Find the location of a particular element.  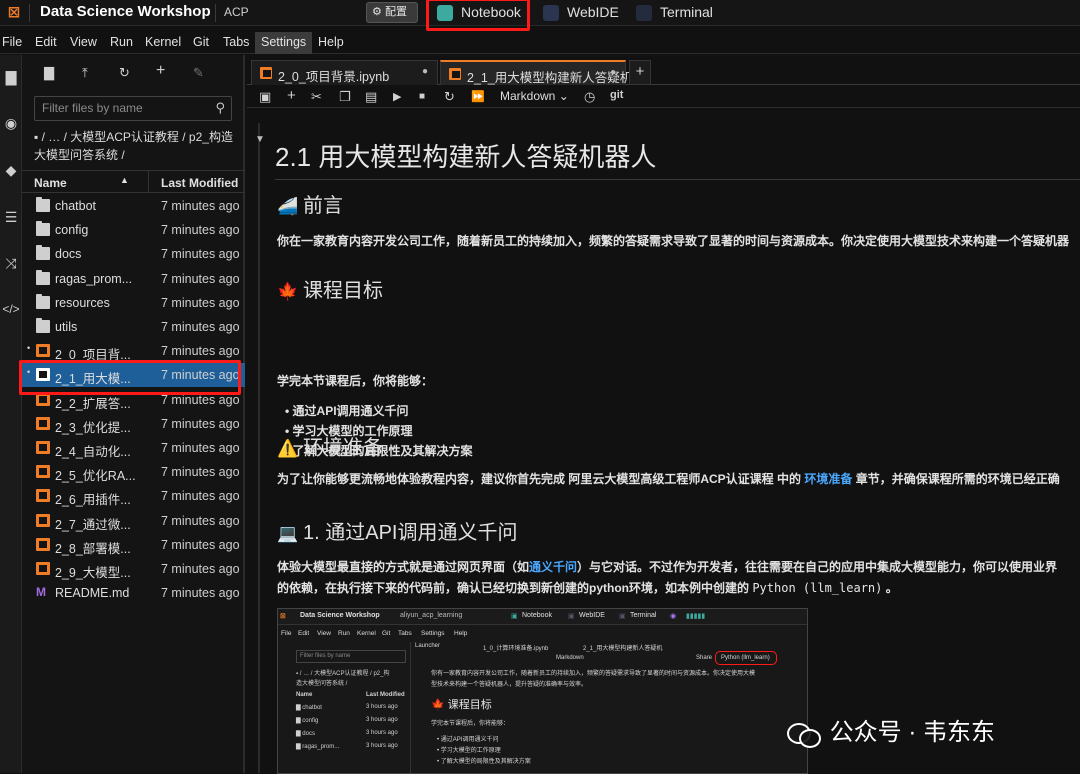

tab-terminal: Terminal is located at coordinates (675, 13).